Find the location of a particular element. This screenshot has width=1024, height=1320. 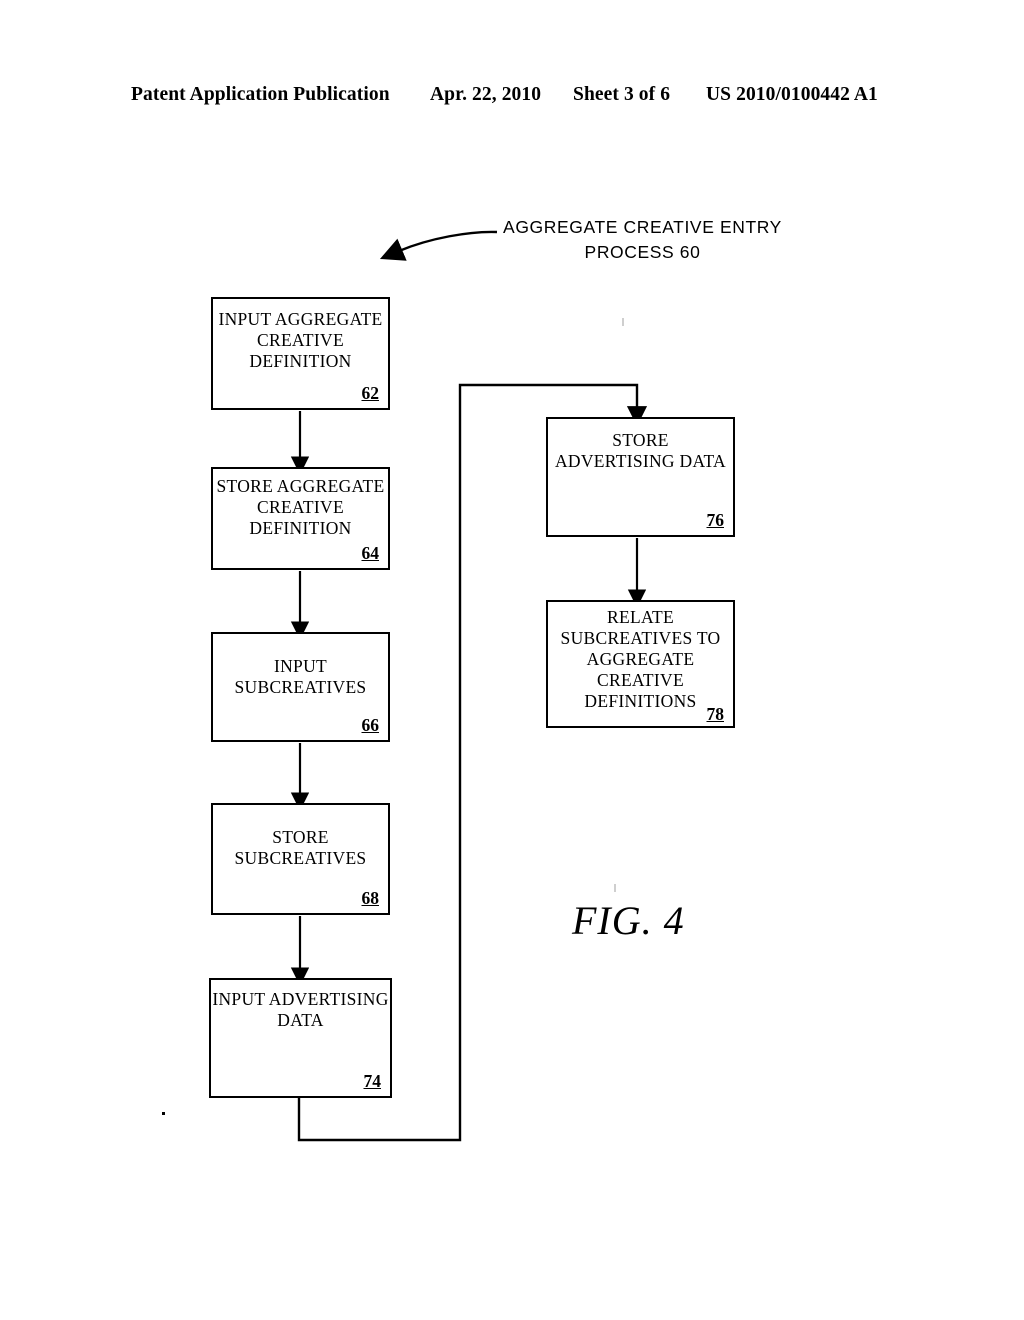

flow-box-76-text: STORE ADVERTISING DATA is located at coordinates (640, 451).